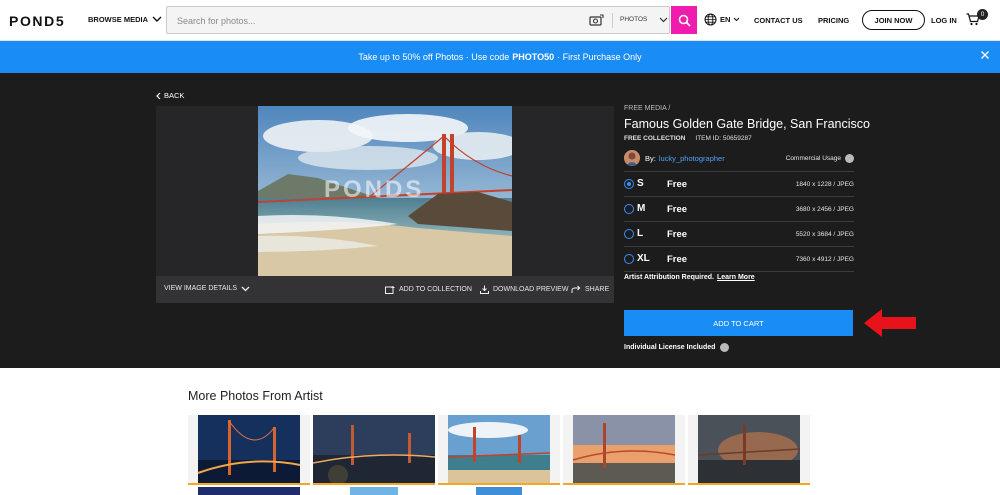 The height and width of the screenshot is (495, 1000). What do you see at coordinates (125, 19) in the screenshot?
I see `browse-media-menu: BROWSE MEDIA` at bounding box center [125, 19].